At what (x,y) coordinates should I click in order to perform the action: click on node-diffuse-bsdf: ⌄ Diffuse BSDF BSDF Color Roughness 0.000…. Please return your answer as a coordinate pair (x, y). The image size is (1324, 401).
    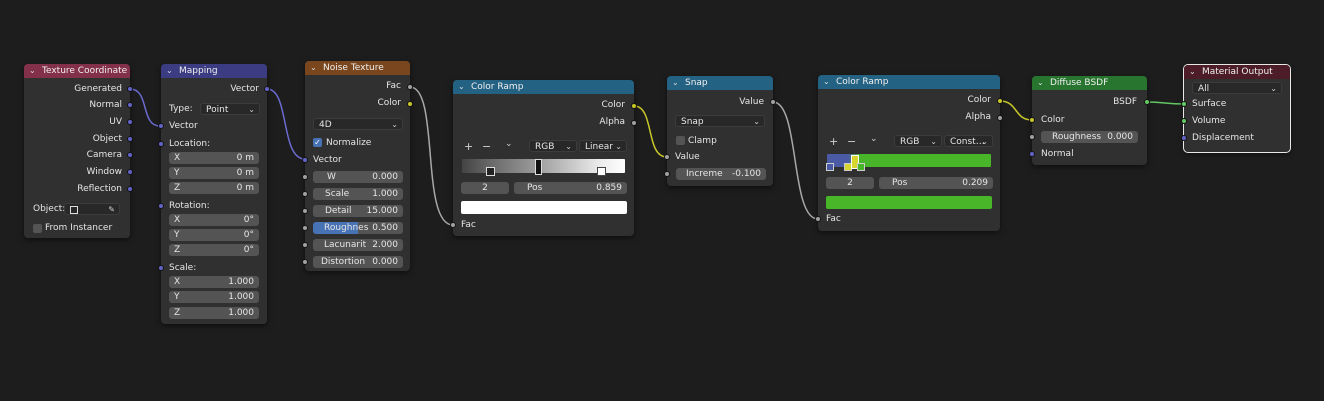
    Looking at the image, I should click on (1089, 120).